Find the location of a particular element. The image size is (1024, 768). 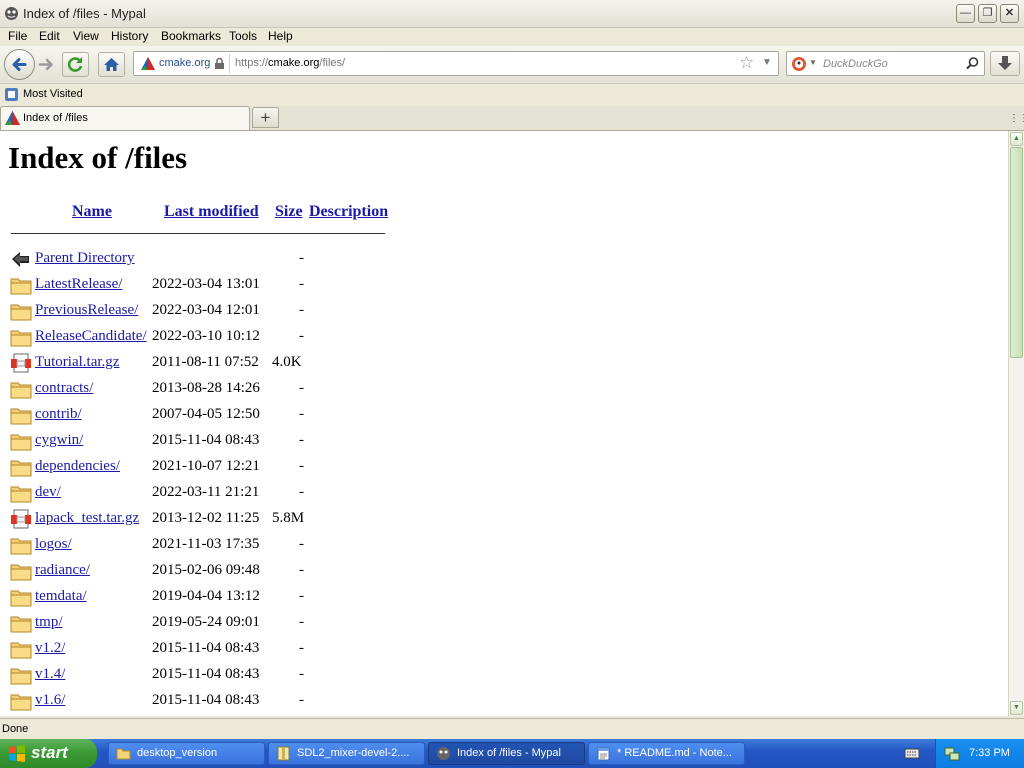

clock: 7:33 PM is located at coordinates (989, 753).